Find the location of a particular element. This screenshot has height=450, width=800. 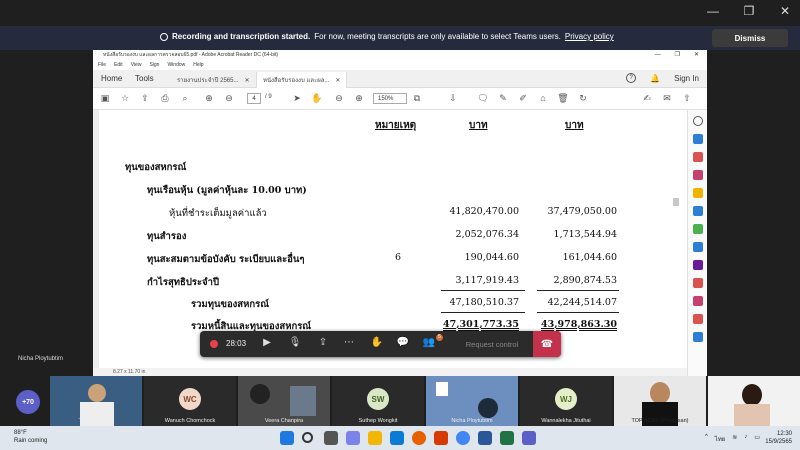

zoom-out-icon: ⊖ is located at coordinates (339, 98).